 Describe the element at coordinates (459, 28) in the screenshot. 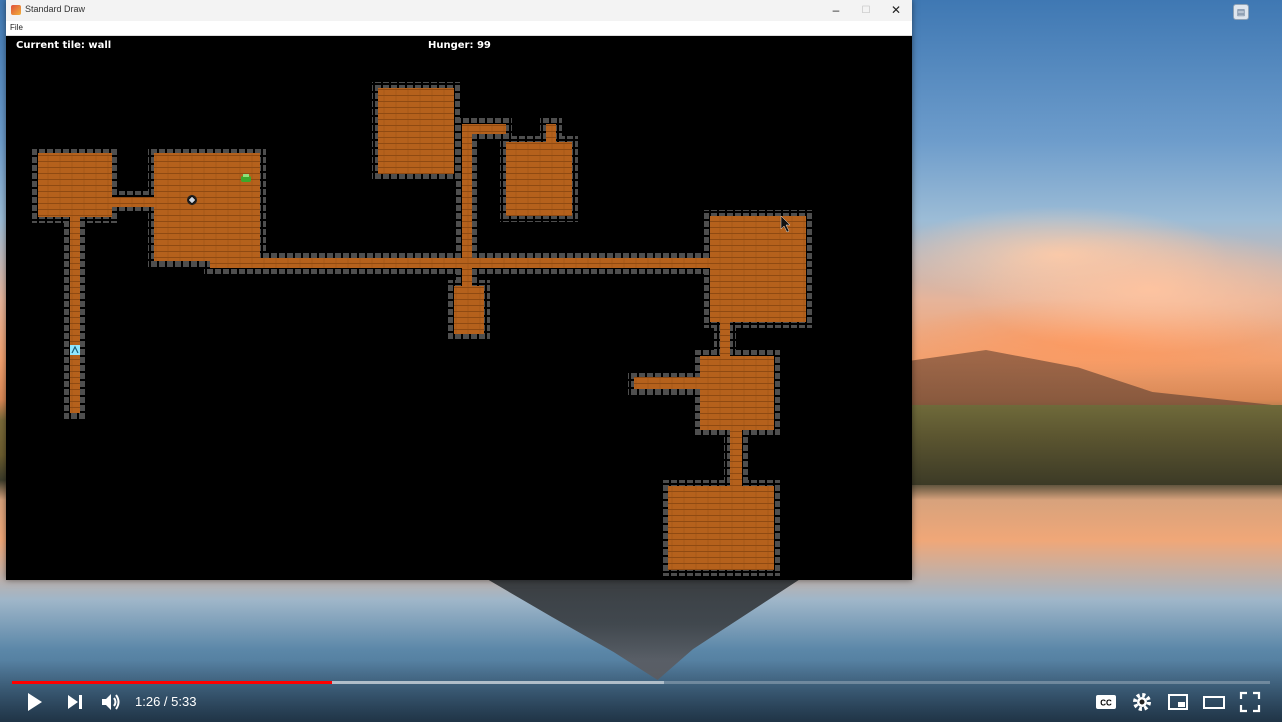

I see `menu-bar: File` at that location.